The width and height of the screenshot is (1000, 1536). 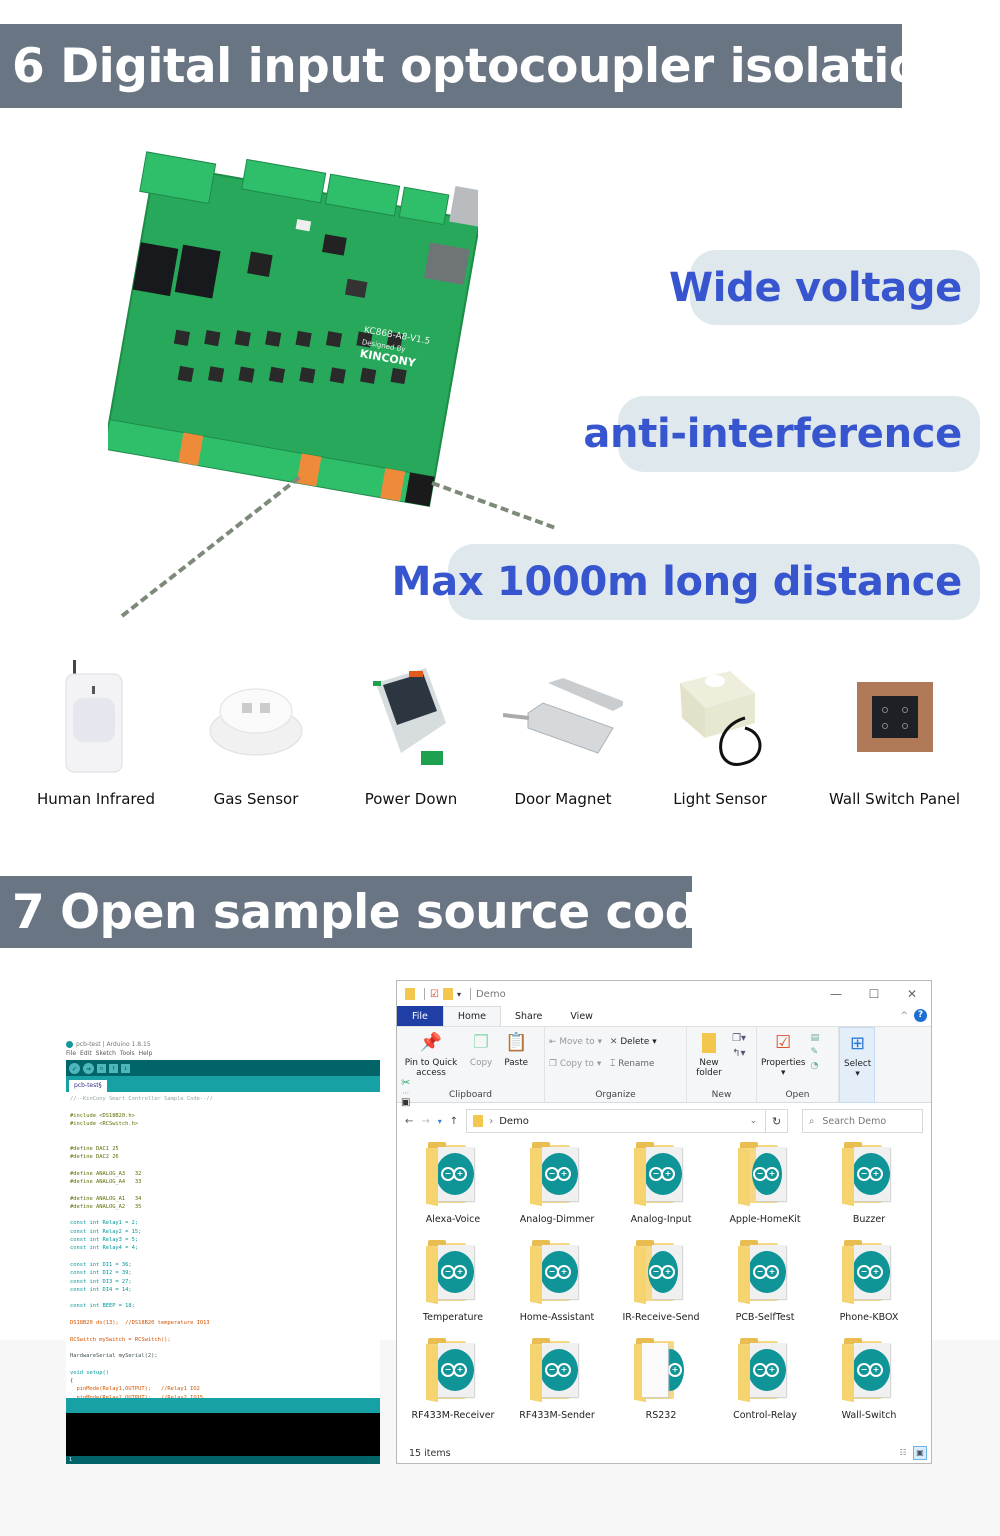 I want to click on search-icon: ⌕, so click(x=812, y=1121).